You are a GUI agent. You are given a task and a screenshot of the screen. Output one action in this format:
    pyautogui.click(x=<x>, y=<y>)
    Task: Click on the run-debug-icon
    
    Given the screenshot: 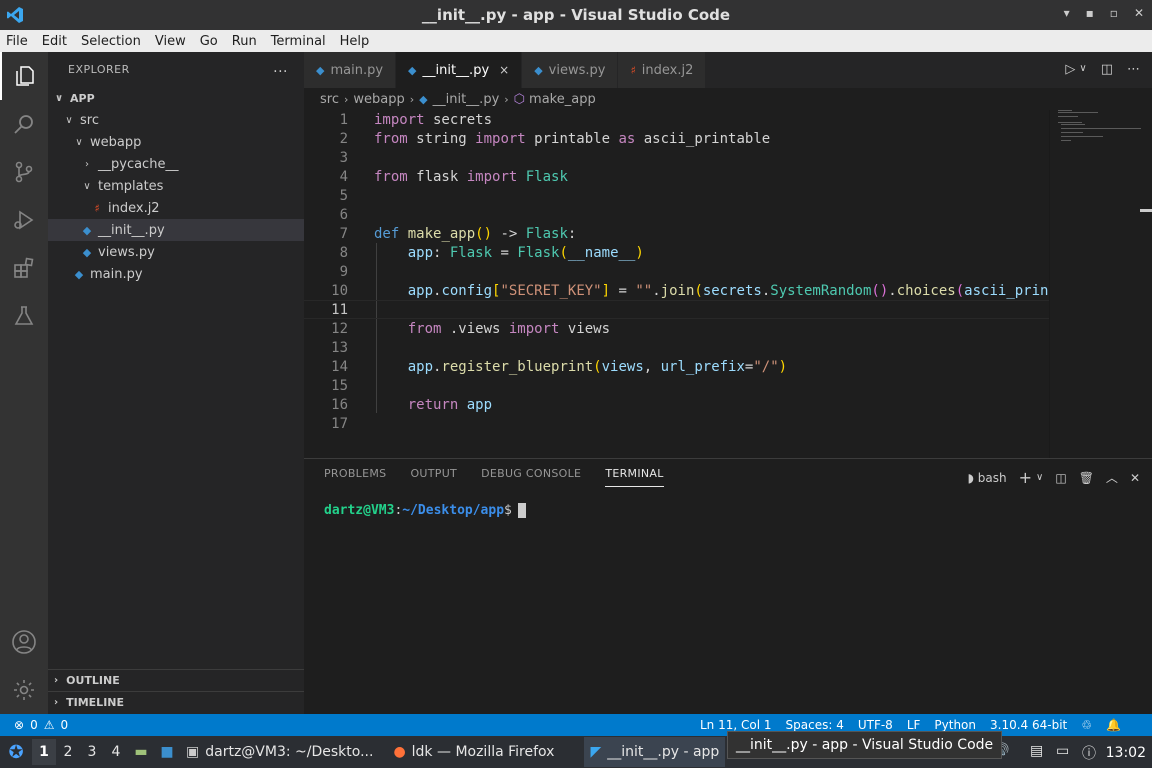 What is the action you would take?
    pyautogui.click(x=24, y=220)
    